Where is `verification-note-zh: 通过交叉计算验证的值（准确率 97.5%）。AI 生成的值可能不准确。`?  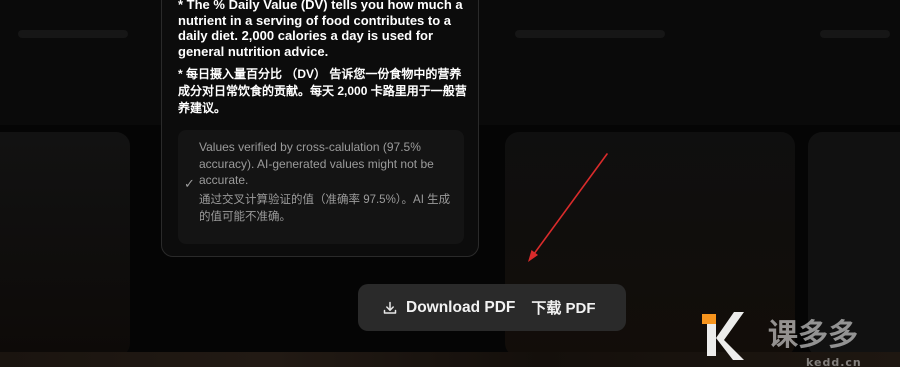
verification-note-zh: 通过交叉计算验证的值（准确率 97.5%）。AI 生成的值可能不准确。 is located at coordinates (325, 208).